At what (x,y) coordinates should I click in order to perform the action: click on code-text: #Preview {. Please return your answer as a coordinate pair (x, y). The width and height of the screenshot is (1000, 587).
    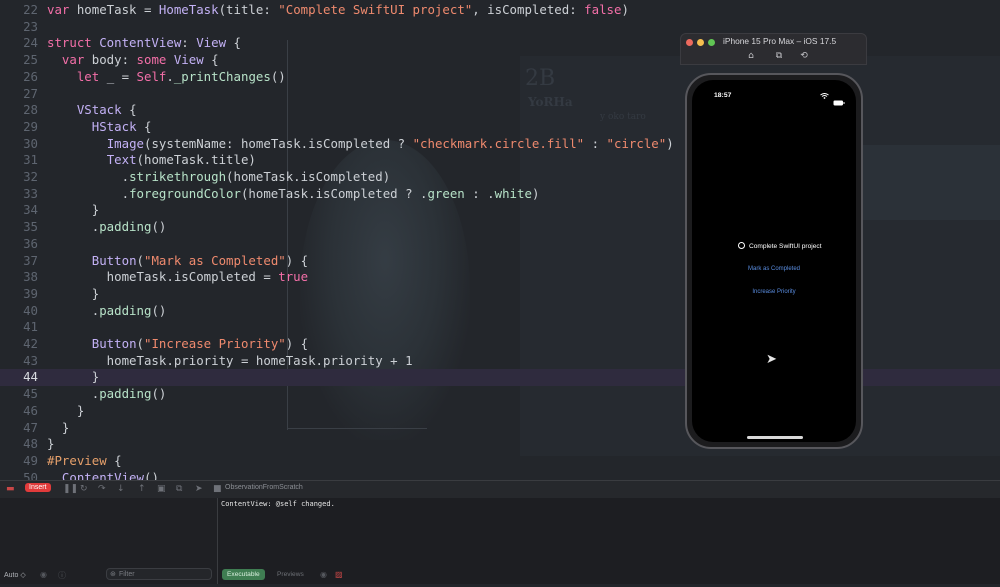
    Looking at the image, I should click on (84, 461).